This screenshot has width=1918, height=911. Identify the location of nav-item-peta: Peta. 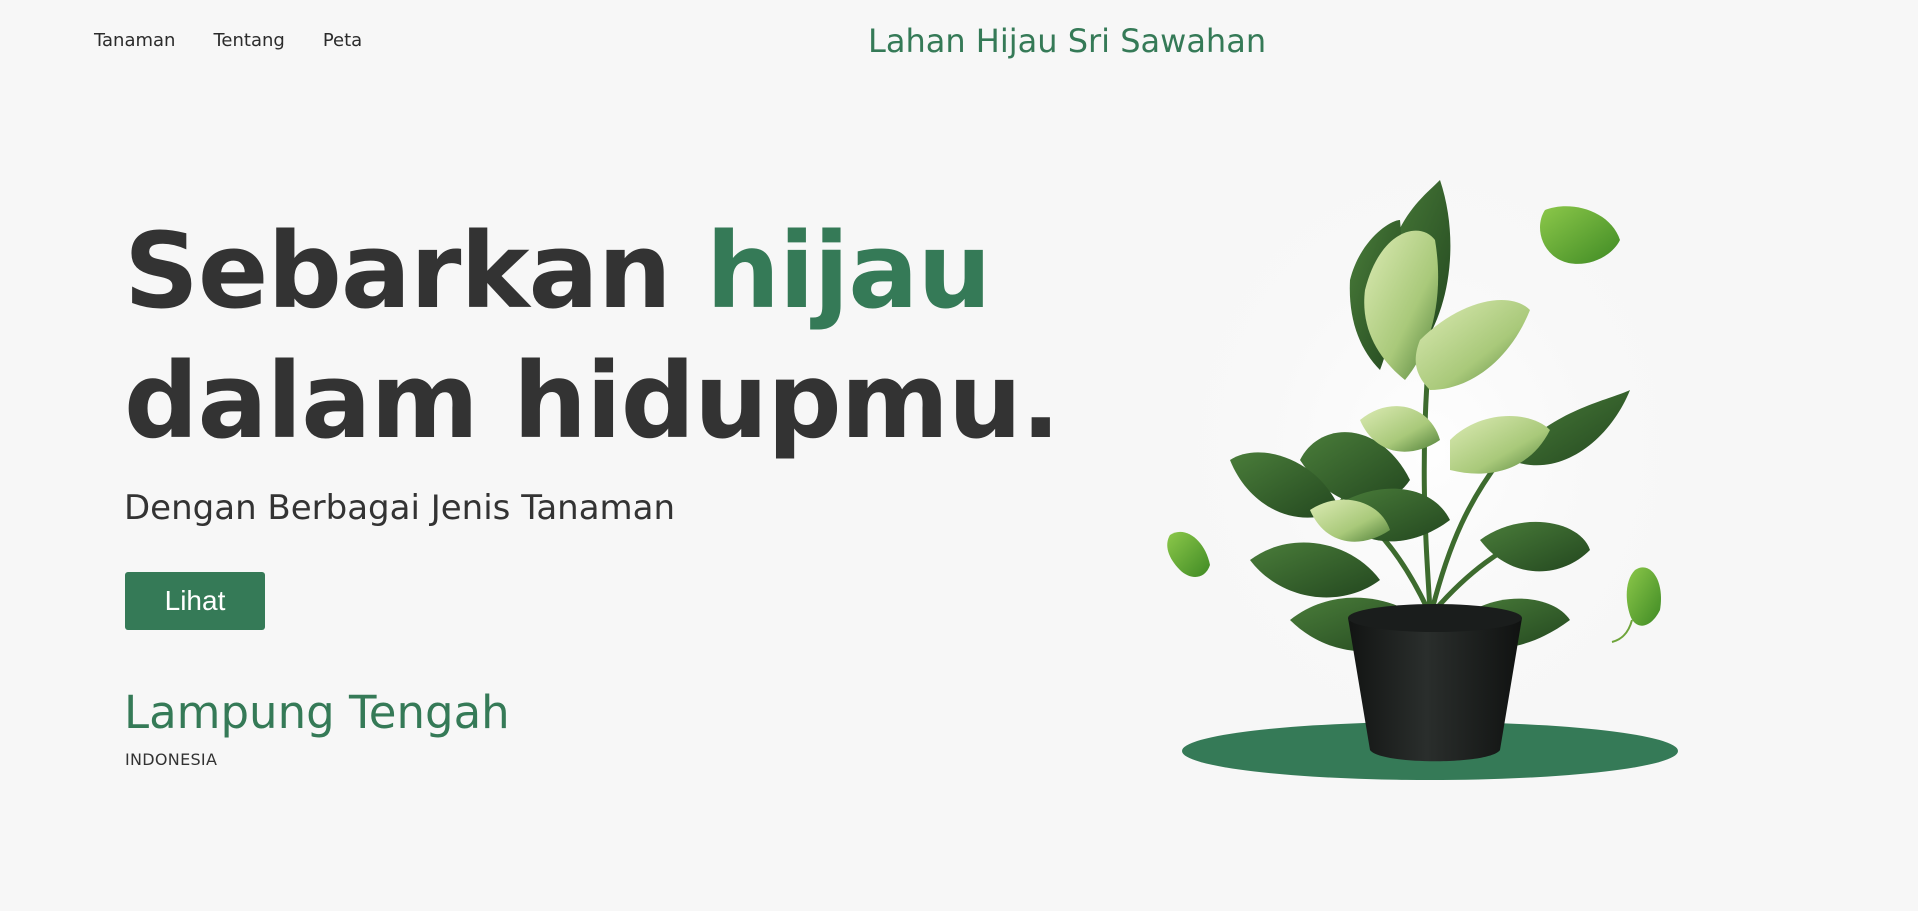
(342, 40).